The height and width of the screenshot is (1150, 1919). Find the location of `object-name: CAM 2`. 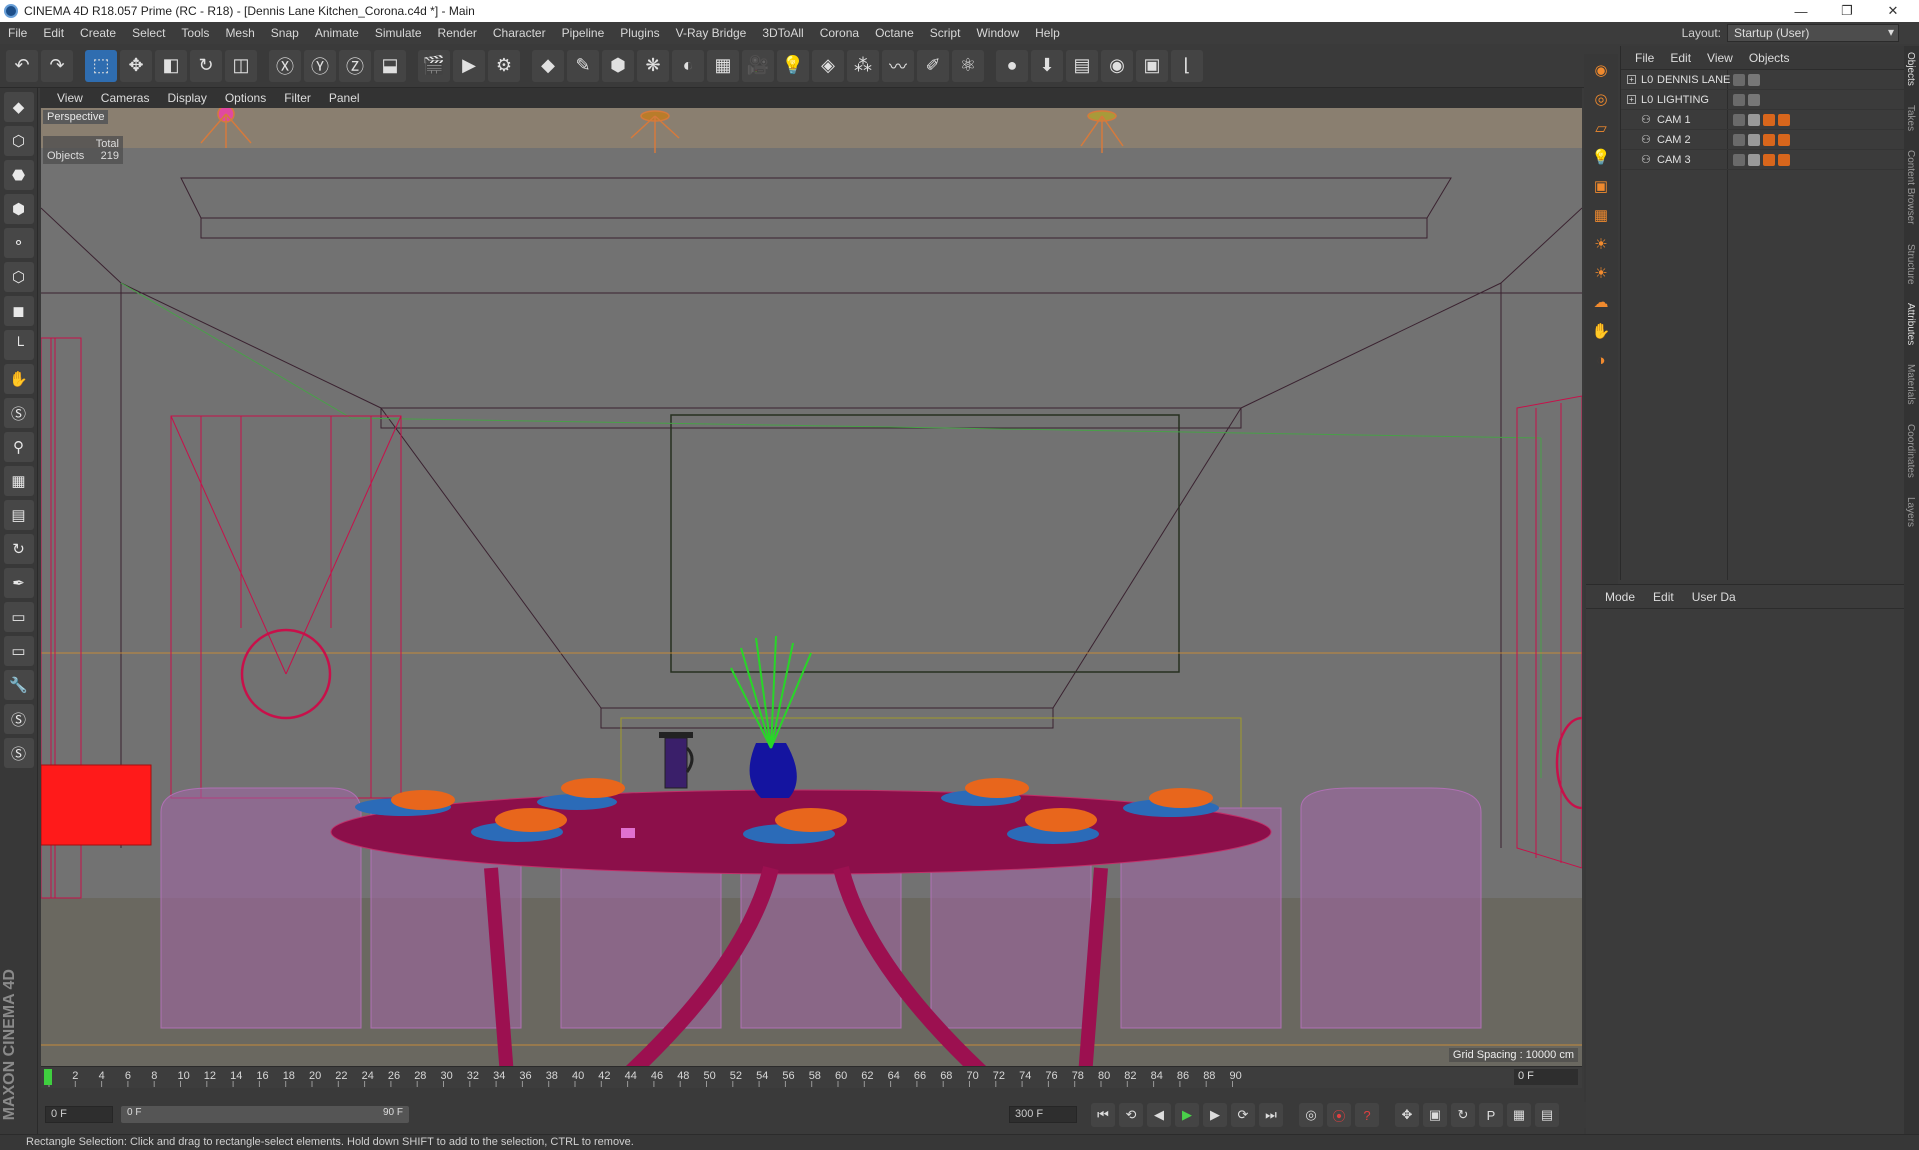

object-name: CAM 2 is located at coordinates (1674, 140).